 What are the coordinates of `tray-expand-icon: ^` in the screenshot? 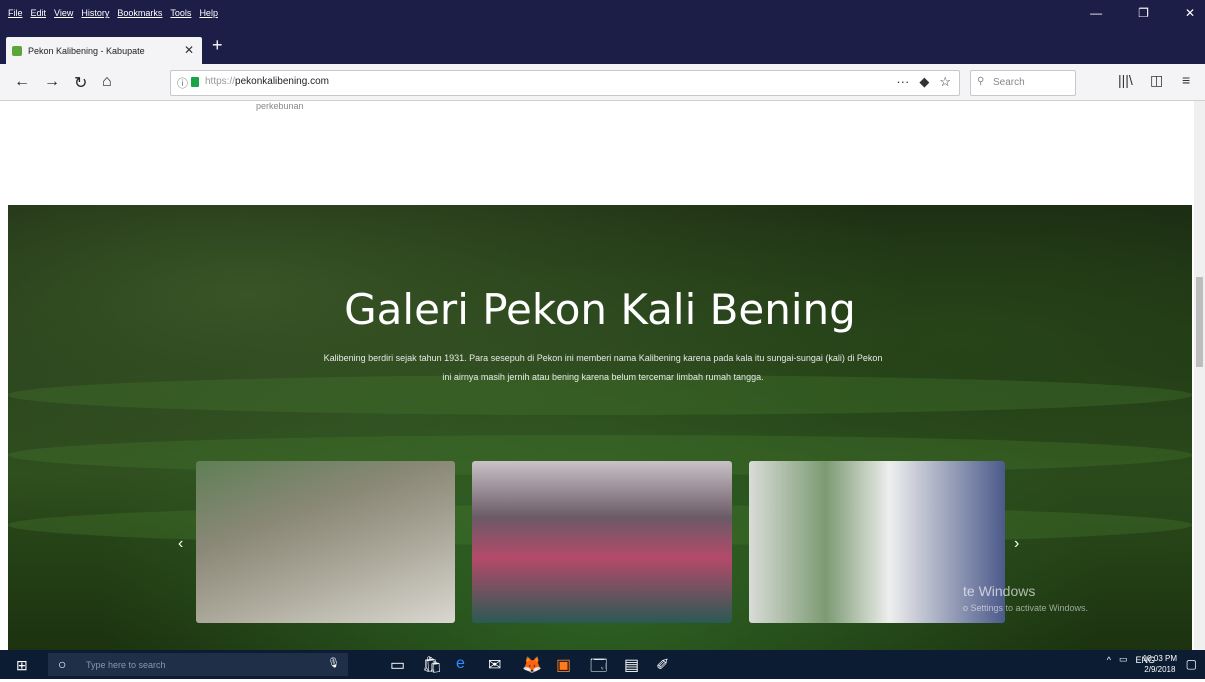 It's located at (1109, 660).